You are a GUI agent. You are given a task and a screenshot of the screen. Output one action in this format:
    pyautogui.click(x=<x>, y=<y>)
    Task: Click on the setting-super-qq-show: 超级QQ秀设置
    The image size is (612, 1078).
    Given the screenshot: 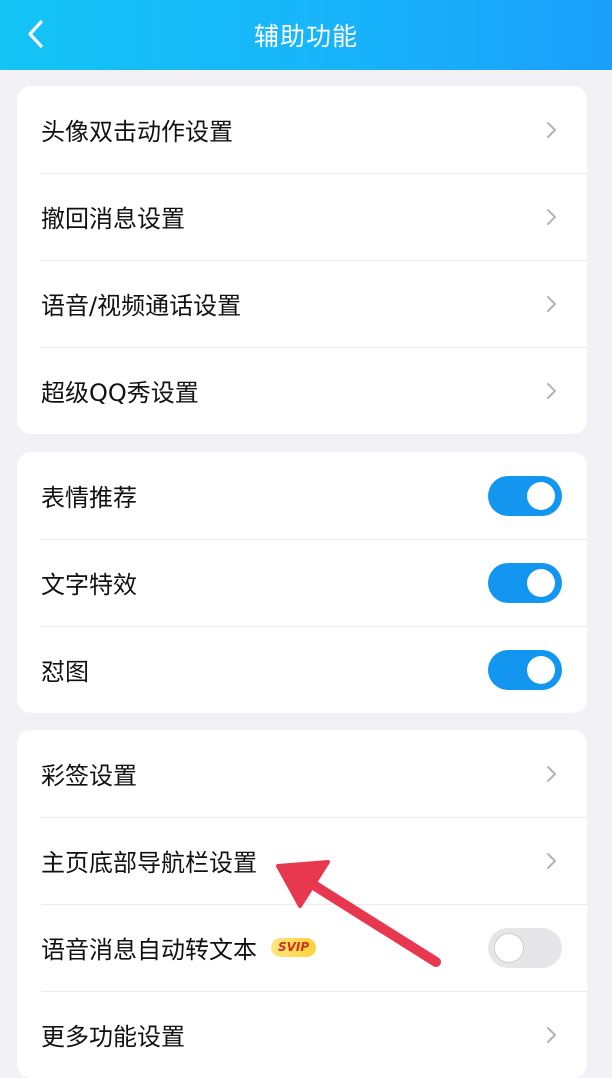 What is the action you would take?
    pyautogui.click(x=302, y=390)
    